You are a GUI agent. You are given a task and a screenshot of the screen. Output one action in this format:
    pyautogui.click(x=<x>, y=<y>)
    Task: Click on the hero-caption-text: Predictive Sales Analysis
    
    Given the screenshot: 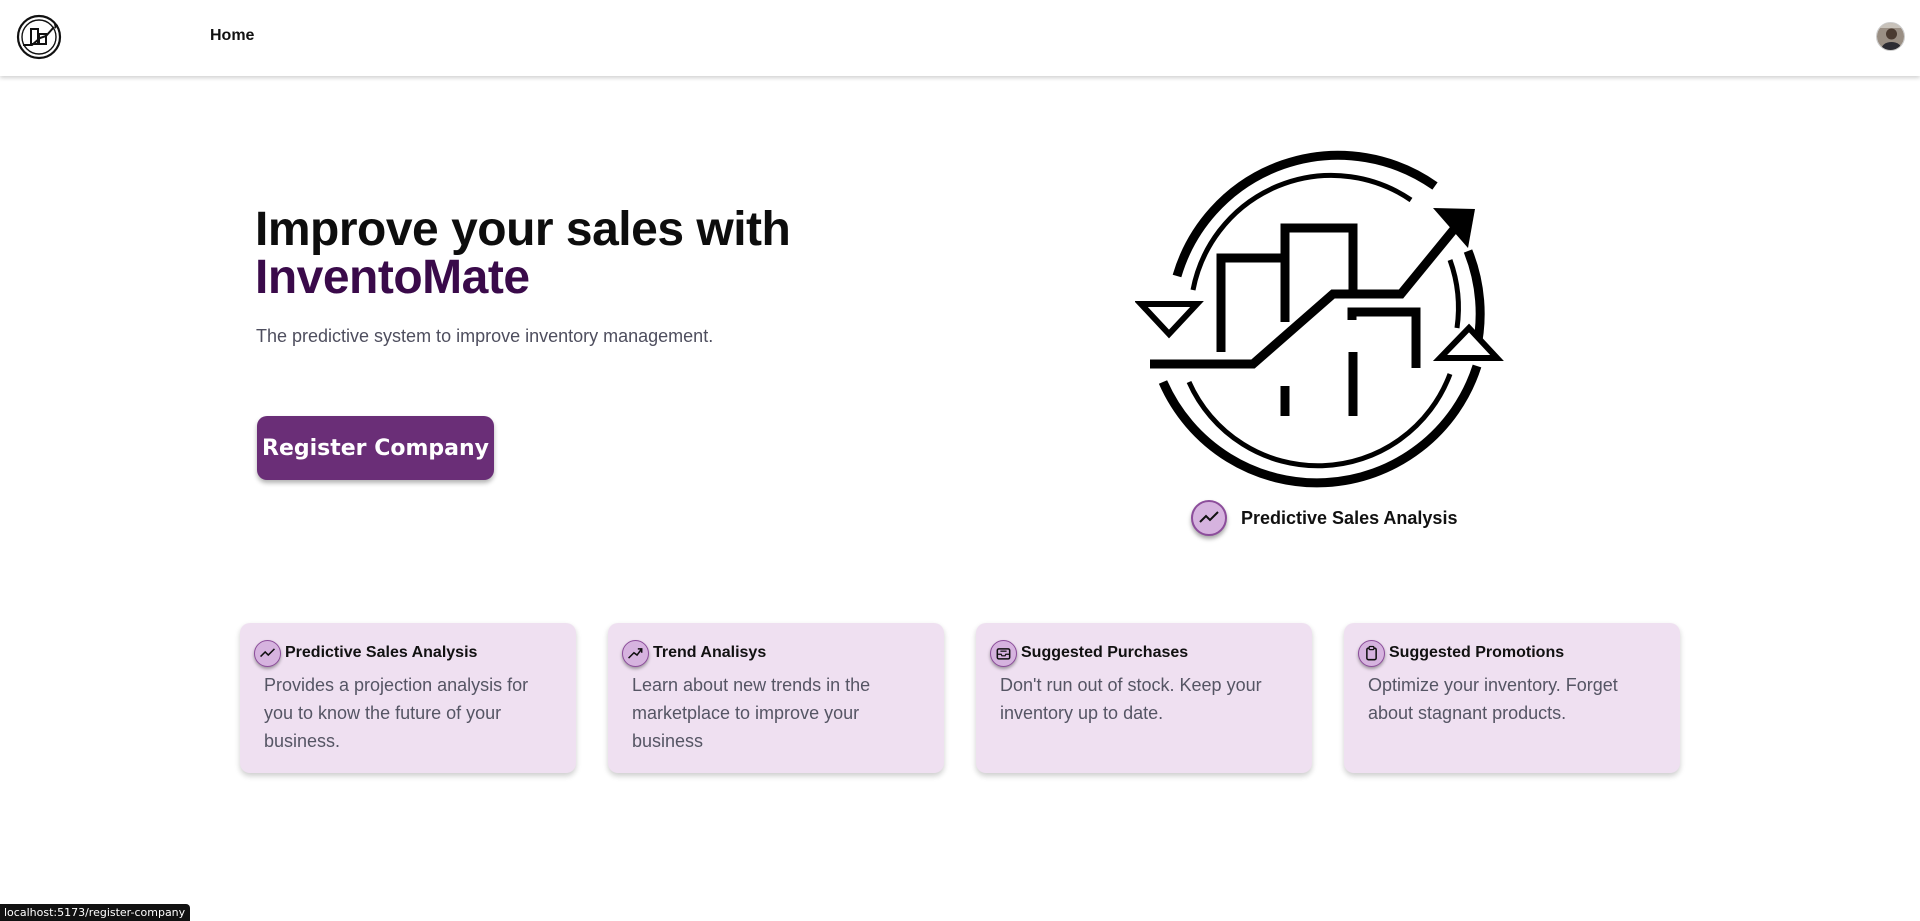 What is the action you would take?
    pyautogui.click(x=1349, y=517)
    